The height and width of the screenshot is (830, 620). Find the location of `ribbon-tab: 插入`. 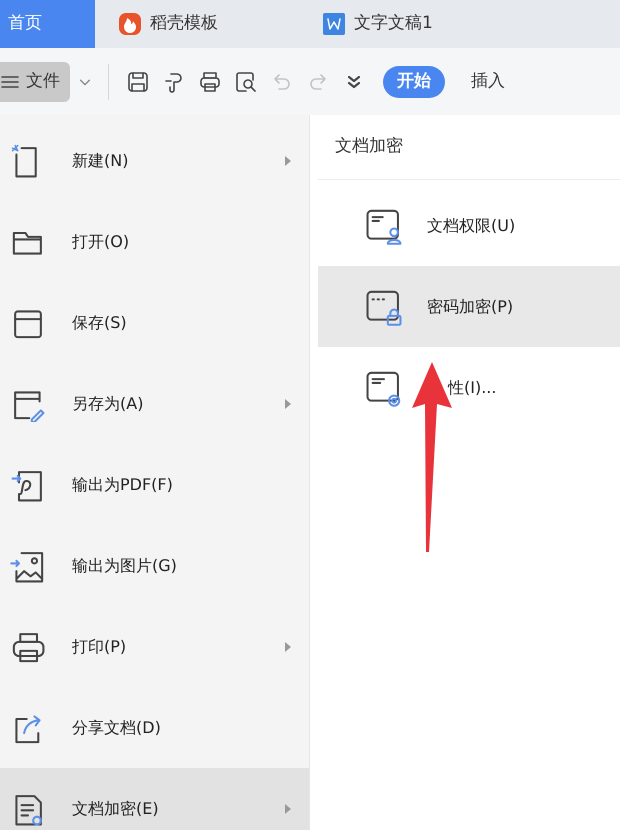

ribbon-tab: 插入 is located at coordinates (488, 82).